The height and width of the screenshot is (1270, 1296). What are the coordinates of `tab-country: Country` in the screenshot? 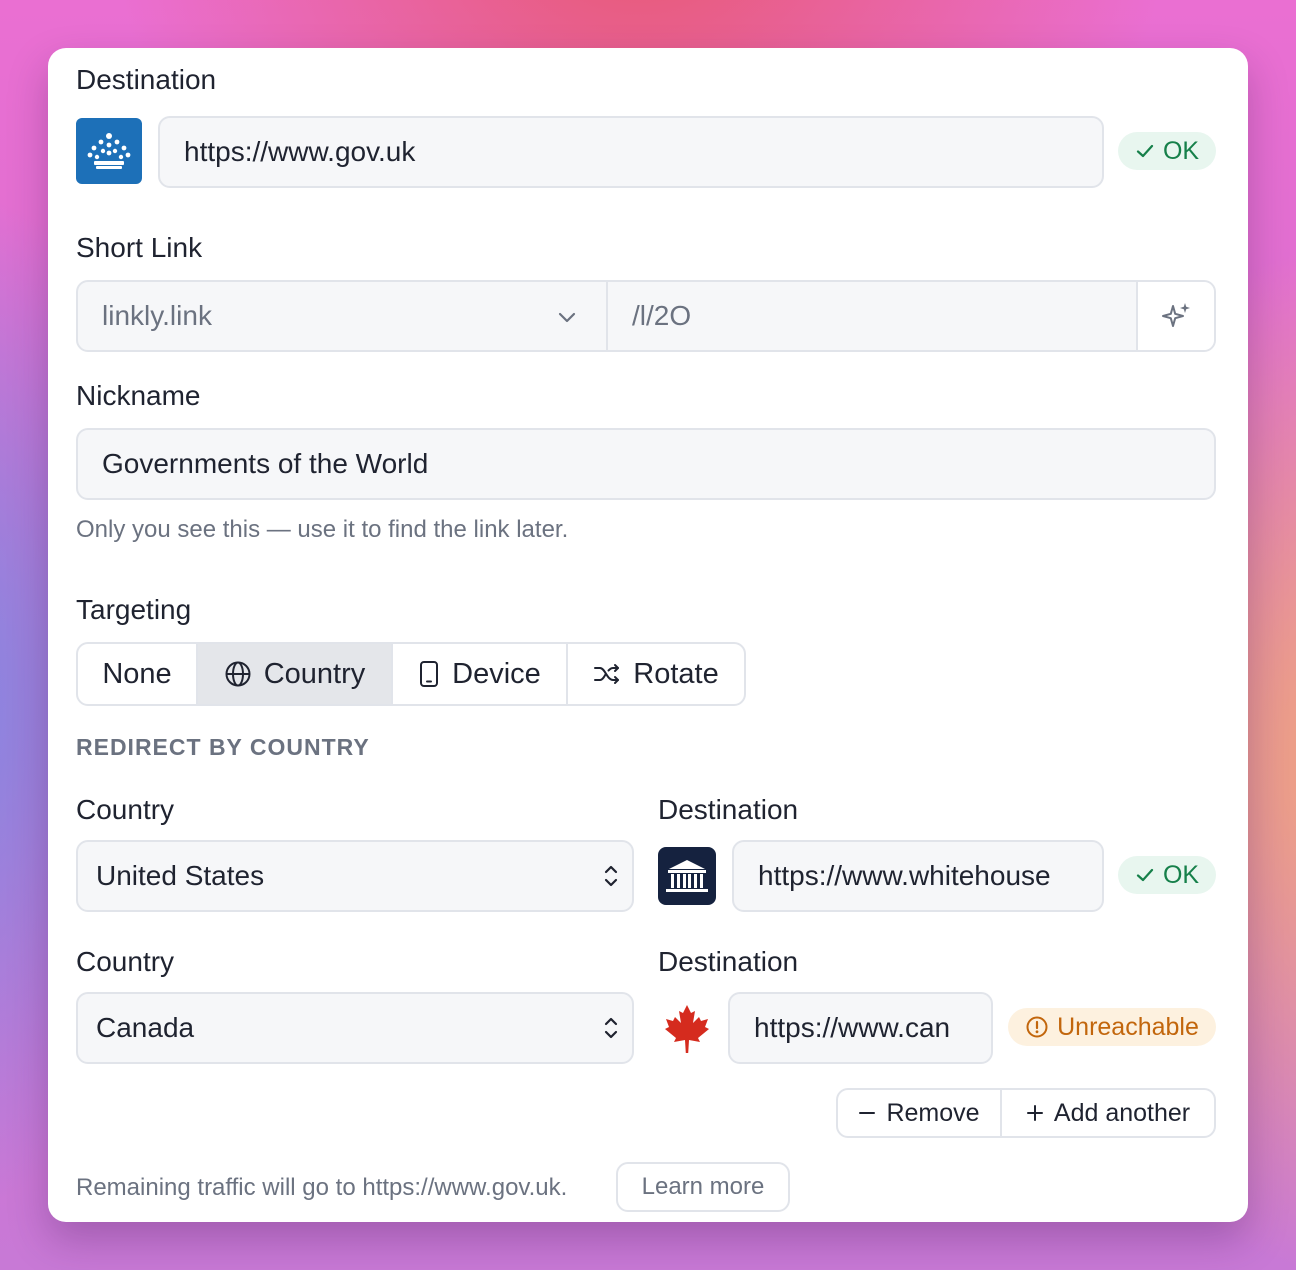 It's located at (295, 674).